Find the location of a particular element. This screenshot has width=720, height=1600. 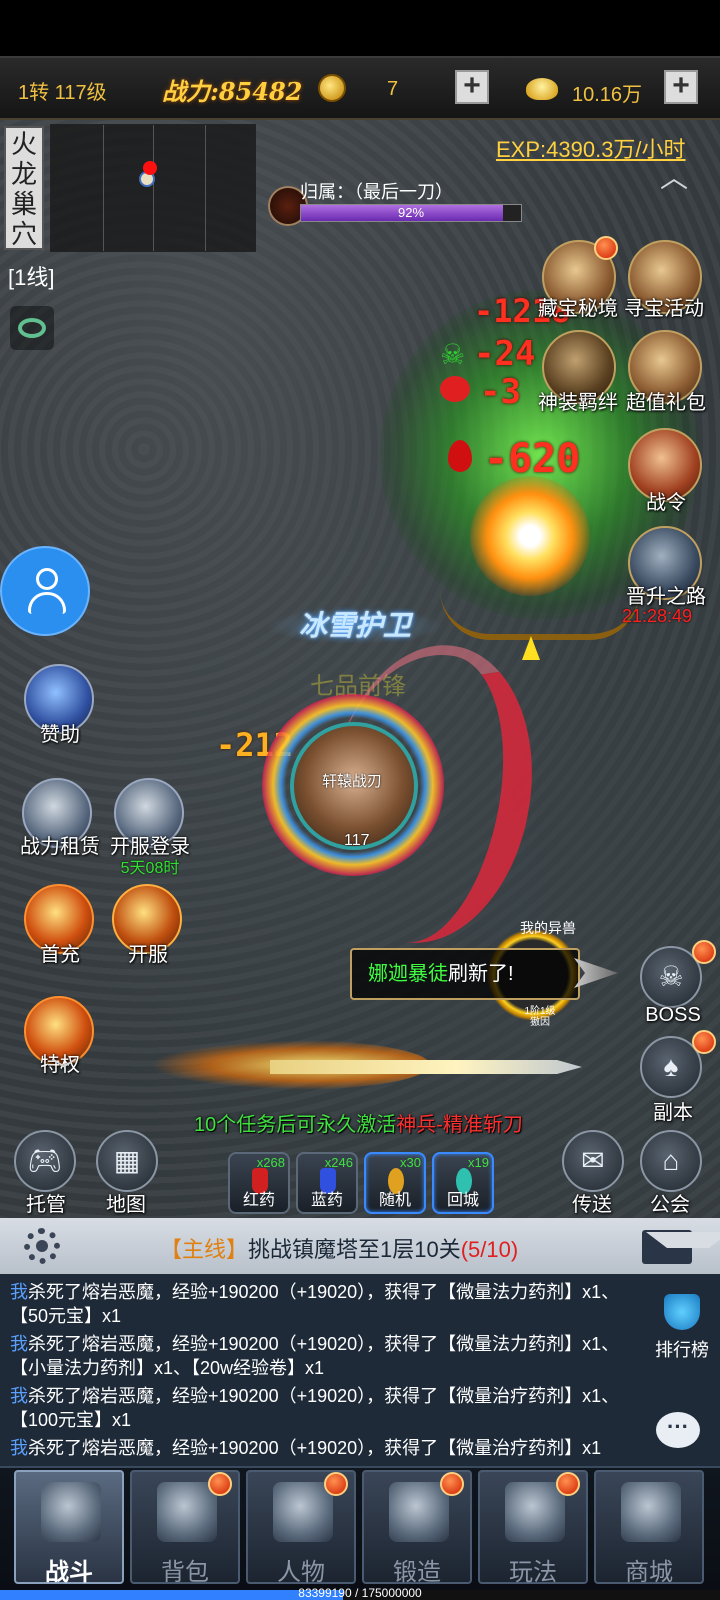

log-message: 我杀死了熔岩恶魔，经验+190200（+19020），获得了【微量治疗药剂】x1 is located at coordinates (306, 1448).